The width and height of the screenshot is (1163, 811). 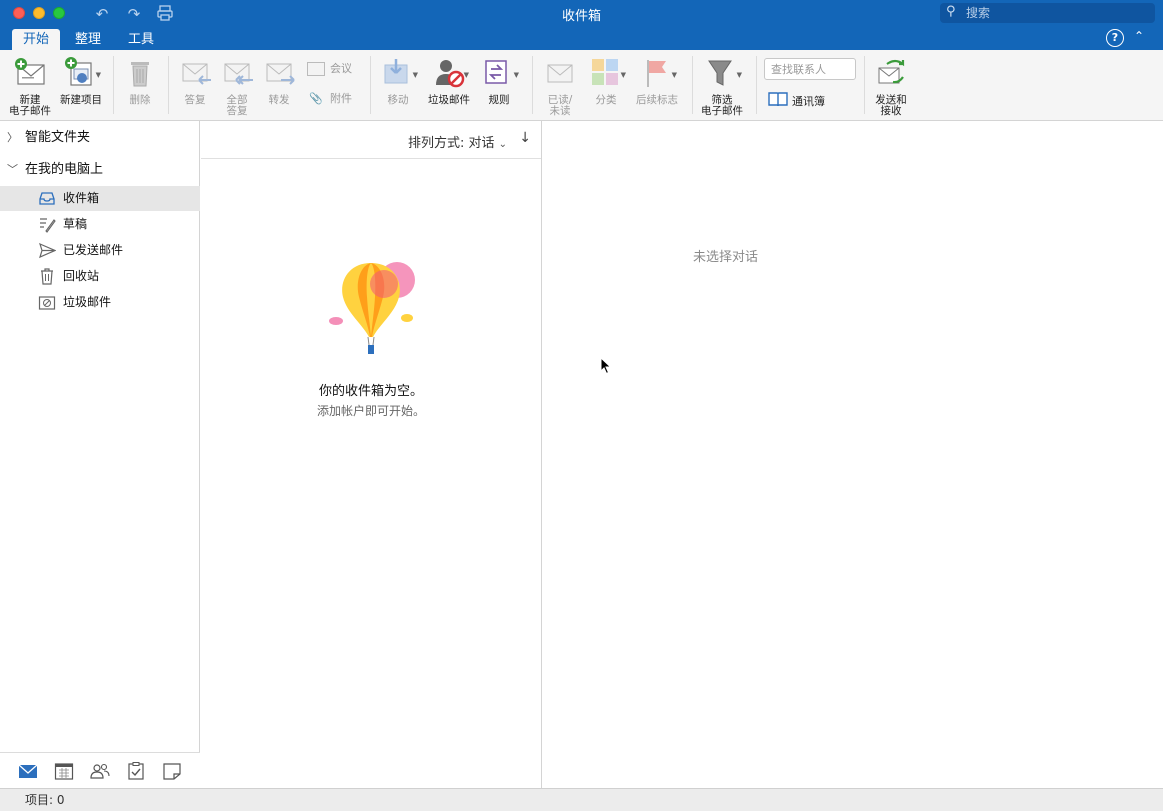 What do you see at coordinates (82, 73) in the screenshot?
I see `new-item-icon: ▼` at bounding box center [82, 73].